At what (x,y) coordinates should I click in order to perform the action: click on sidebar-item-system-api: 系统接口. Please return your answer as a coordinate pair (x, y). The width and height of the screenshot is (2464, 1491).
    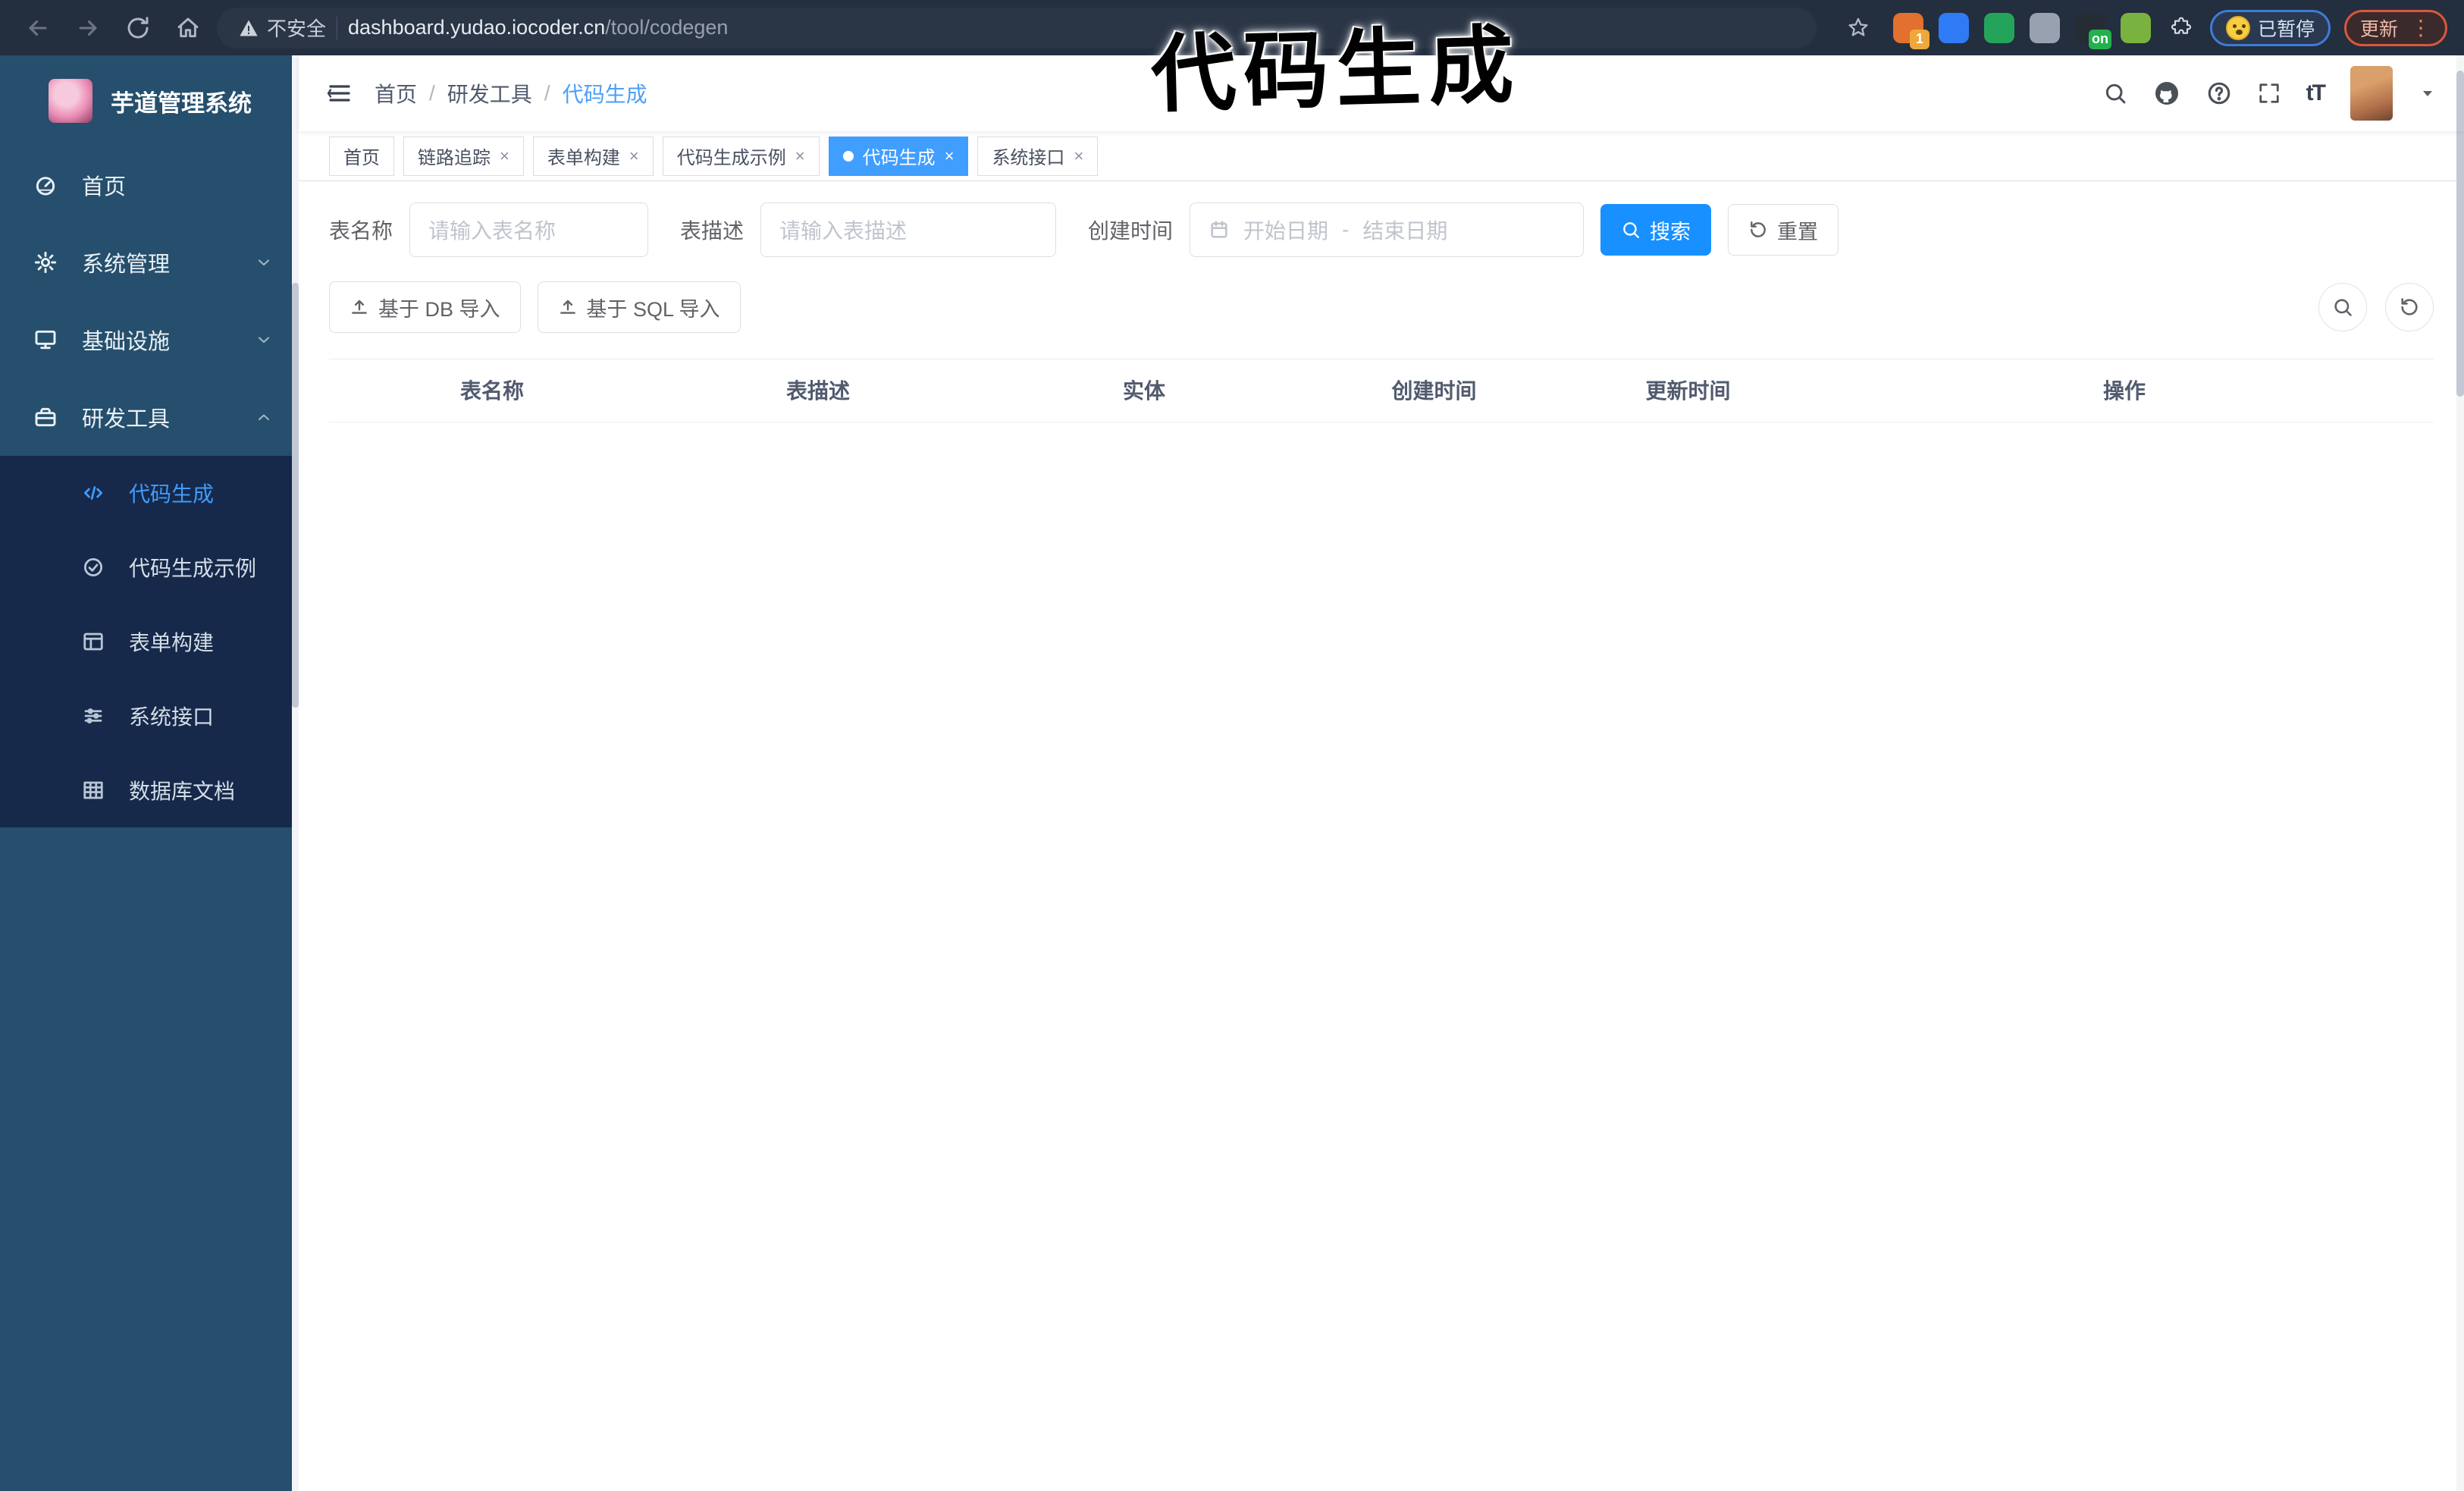
    Looking at the image, I should click on (150, 716).